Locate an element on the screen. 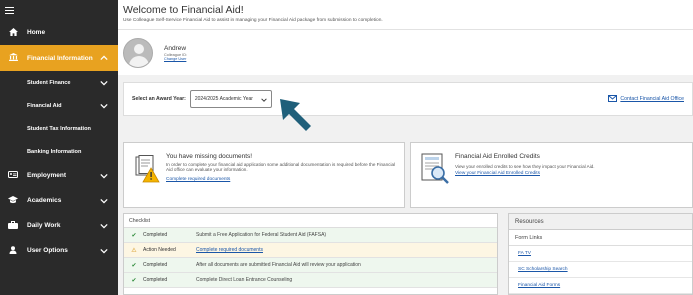 Image resolution: width=693 pixels, height=295 pixels. user-info: Andrew Colleague ID: Change User is located at coordinates (175, 53).